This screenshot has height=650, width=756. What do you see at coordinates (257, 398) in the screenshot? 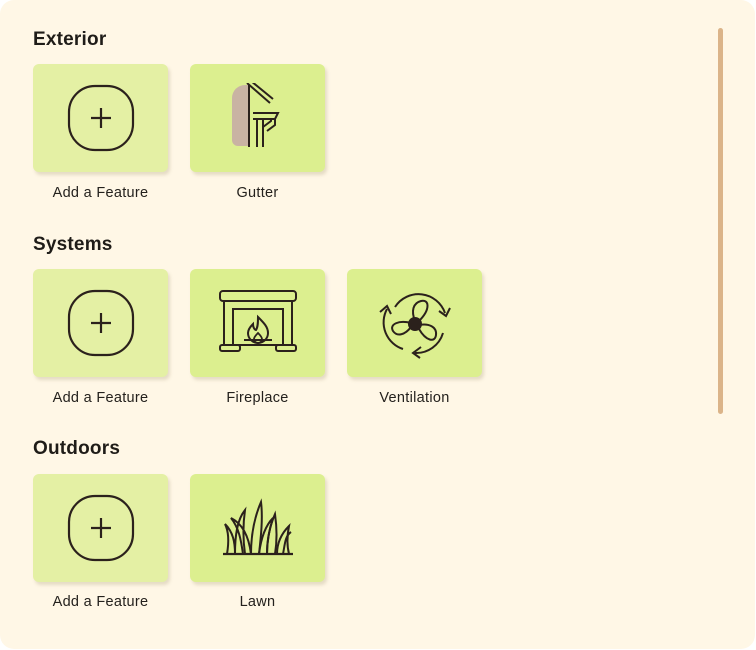
I see `fireplace-label: Fireplace` at bounding box center [257, 398].